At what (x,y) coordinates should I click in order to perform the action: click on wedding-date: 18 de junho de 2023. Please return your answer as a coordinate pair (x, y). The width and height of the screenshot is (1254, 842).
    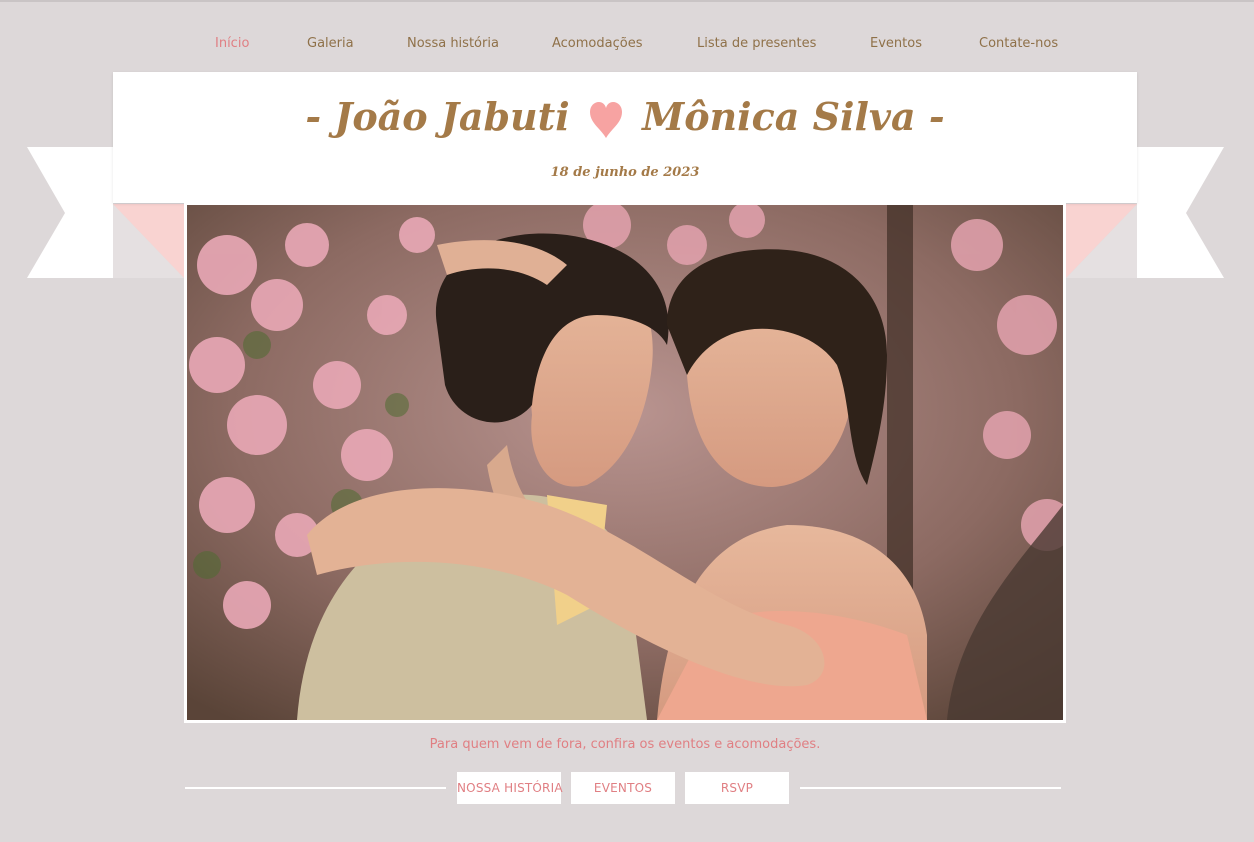
    Looking at the image, I should click on (625, 172).